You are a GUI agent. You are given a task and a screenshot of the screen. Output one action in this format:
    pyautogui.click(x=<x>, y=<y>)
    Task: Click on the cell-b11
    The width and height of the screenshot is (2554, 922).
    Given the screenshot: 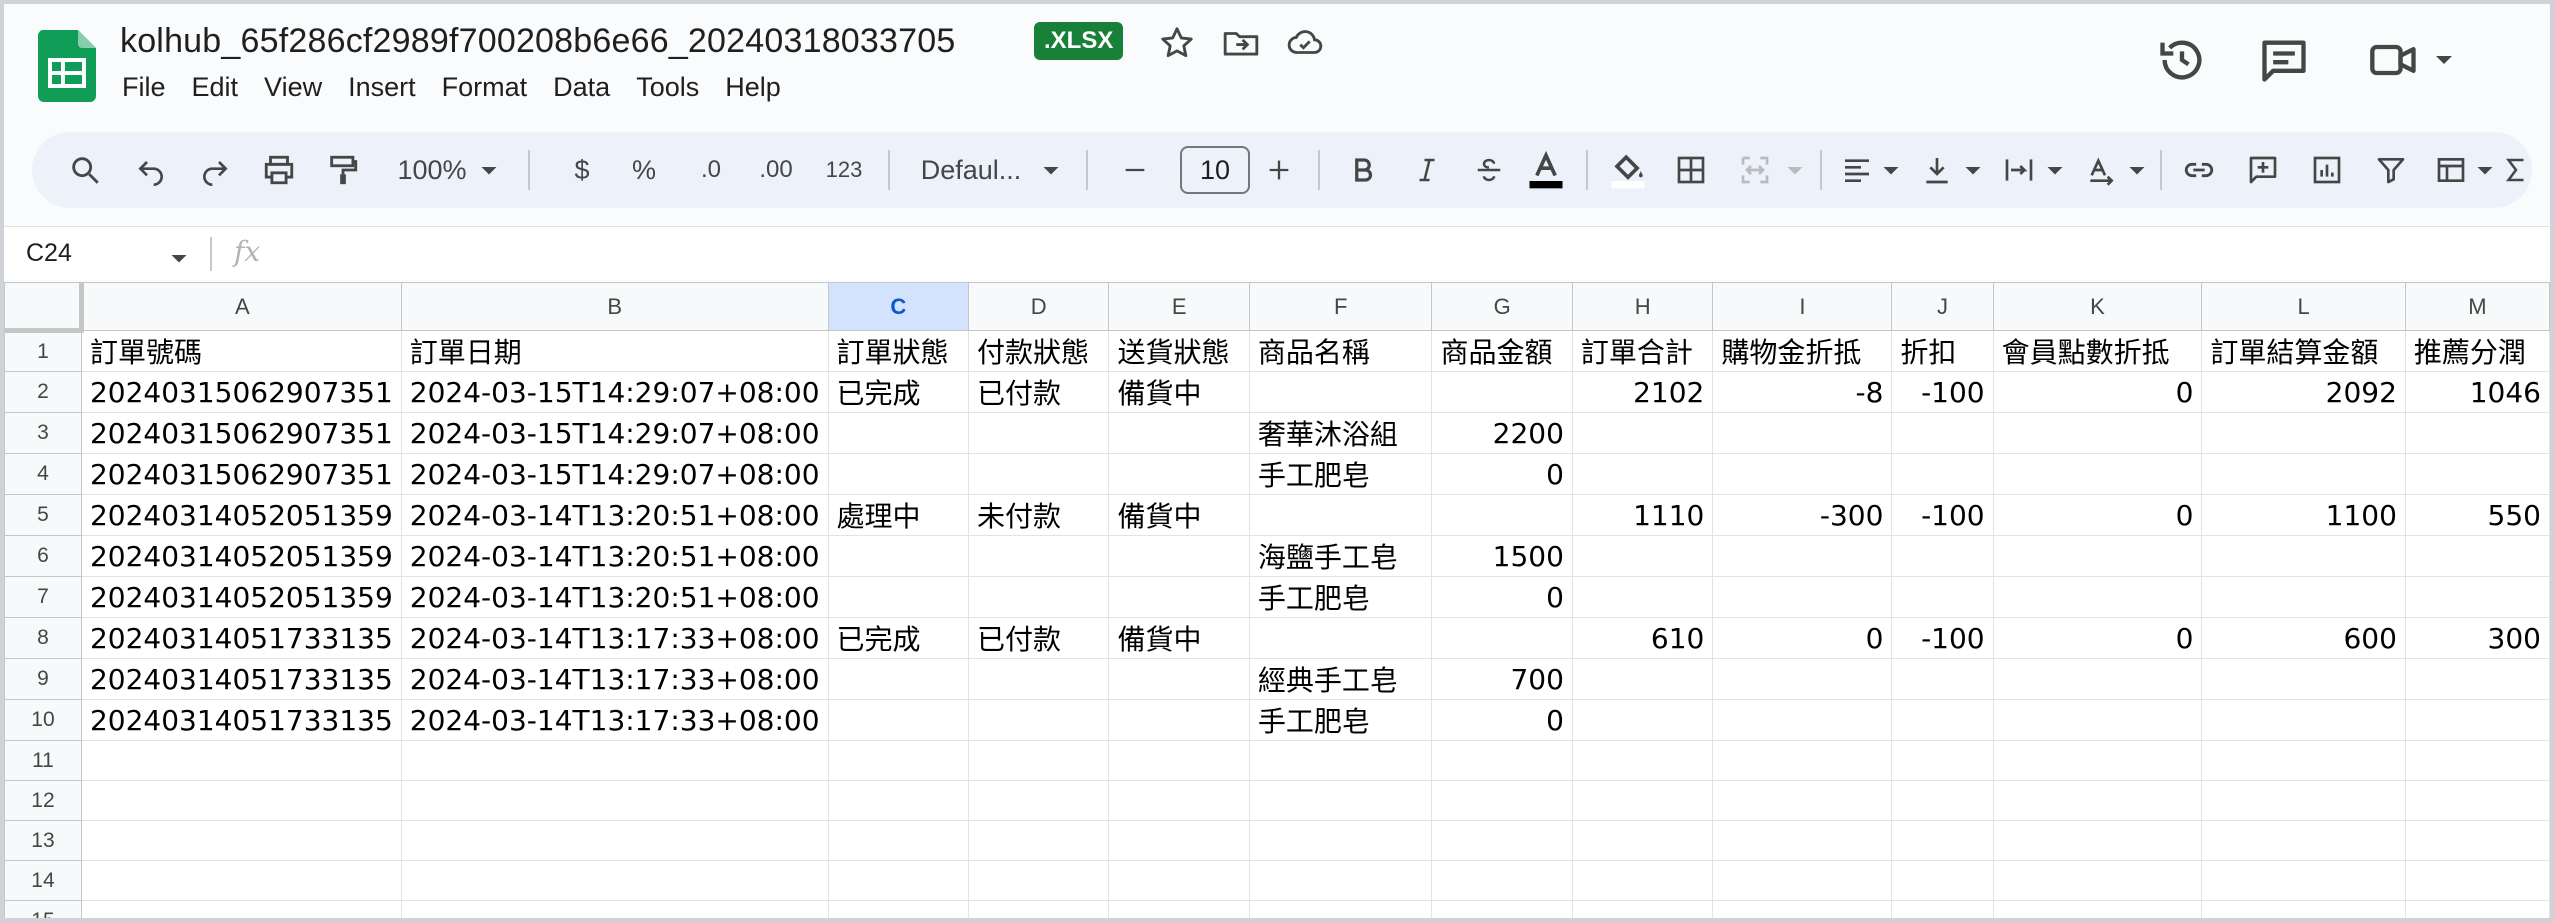 What is the action you would take?
    pyautogui.click(x=614, y=760)
    